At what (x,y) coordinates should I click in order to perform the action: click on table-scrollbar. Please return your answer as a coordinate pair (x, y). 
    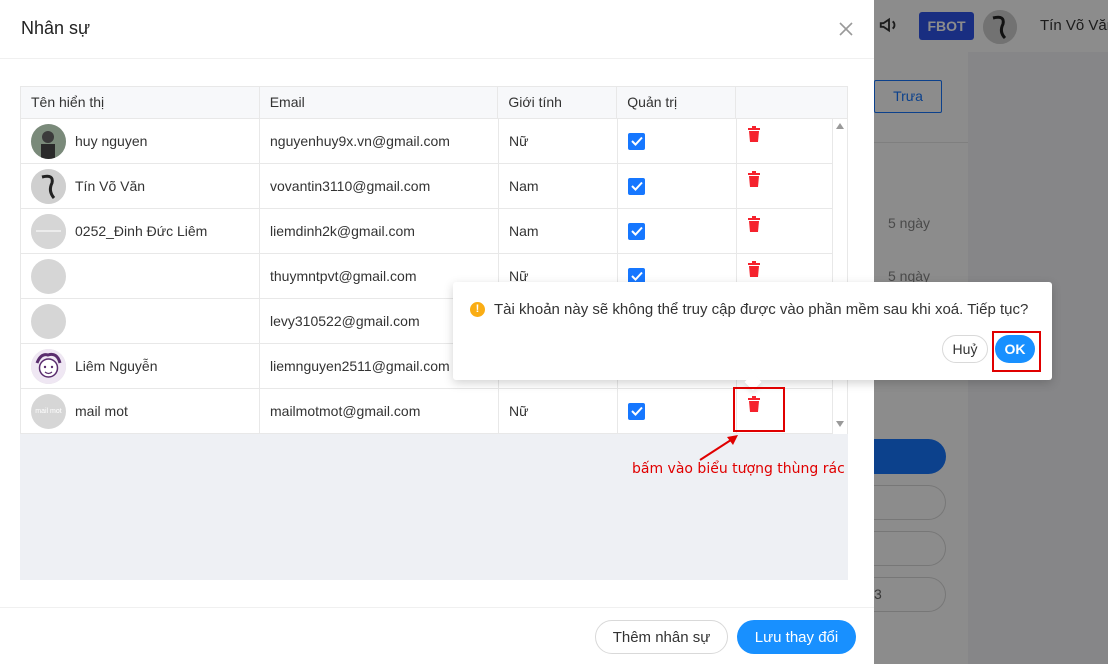
    Looking at the image, I should click on (840, 276).